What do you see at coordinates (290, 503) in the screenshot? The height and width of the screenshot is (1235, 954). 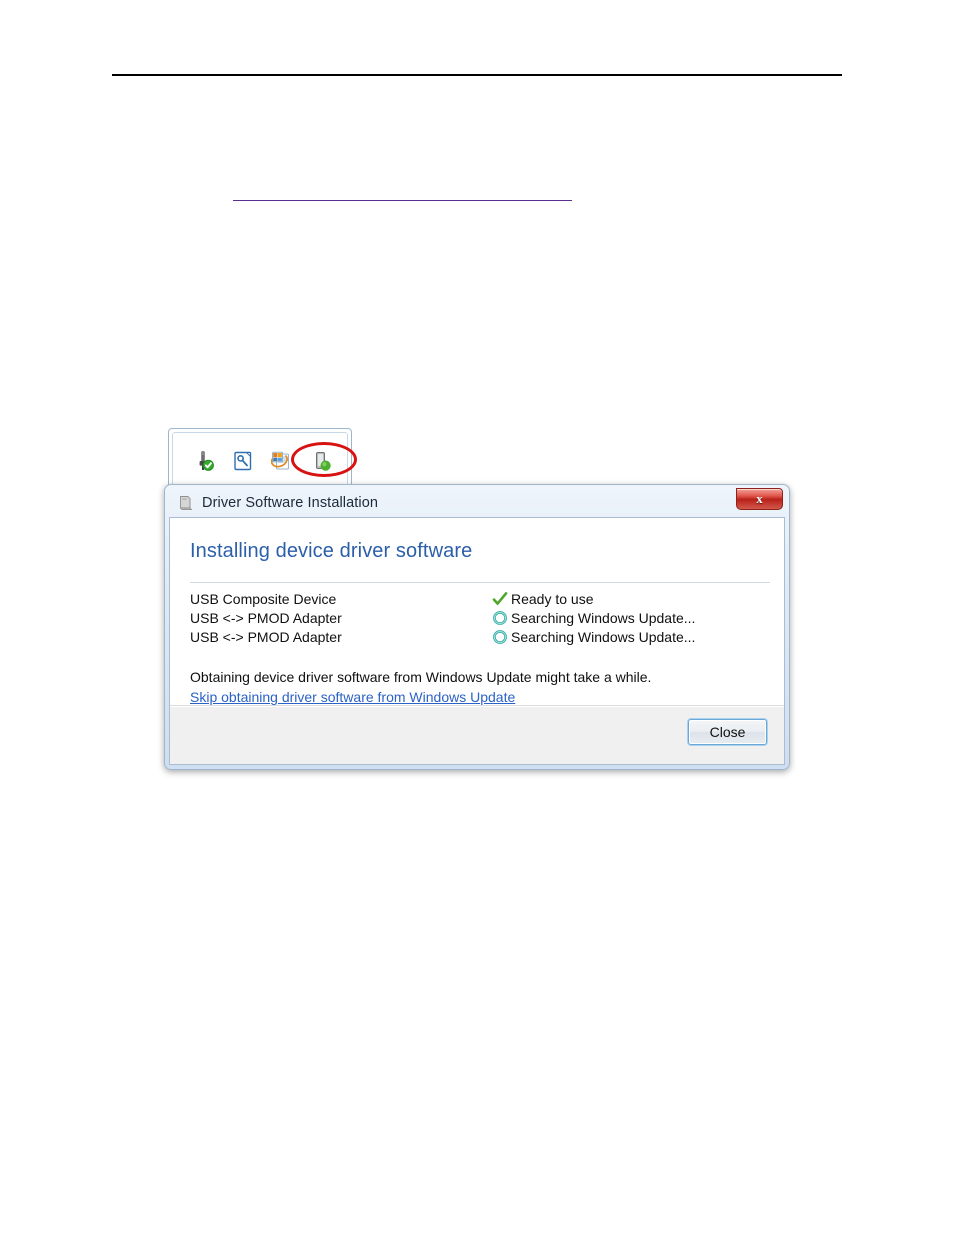 I see `dialog-title: Driver Software Installation` at bounding box center [290, 503].